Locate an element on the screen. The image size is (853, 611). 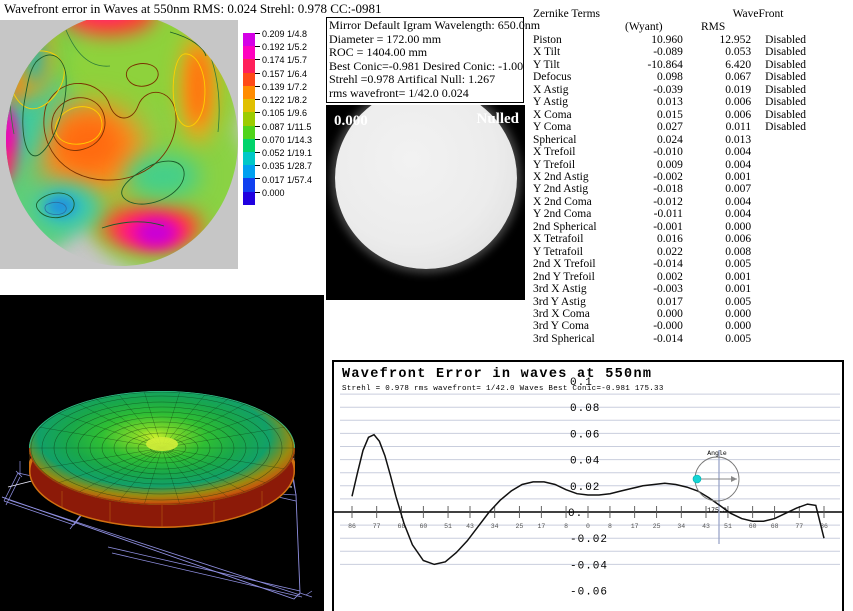
zernike-cell-rms: 0.000 is located at coordinates (738, 326).